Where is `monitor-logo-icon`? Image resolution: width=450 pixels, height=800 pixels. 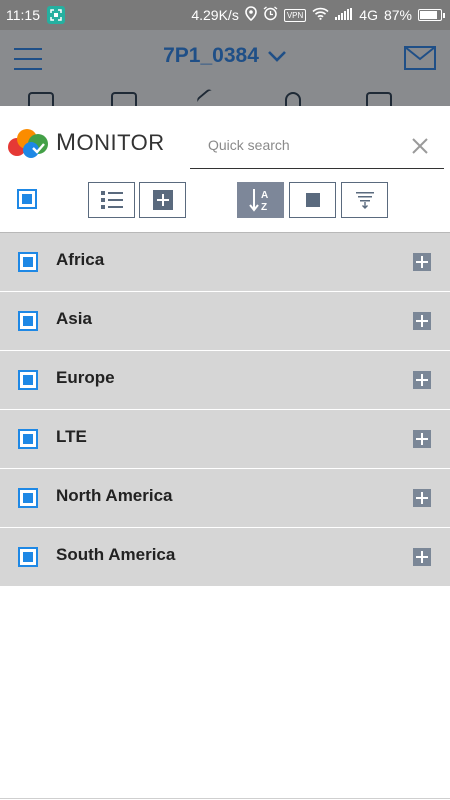 monitor-logo-icon is located at coordinates (28, 143).